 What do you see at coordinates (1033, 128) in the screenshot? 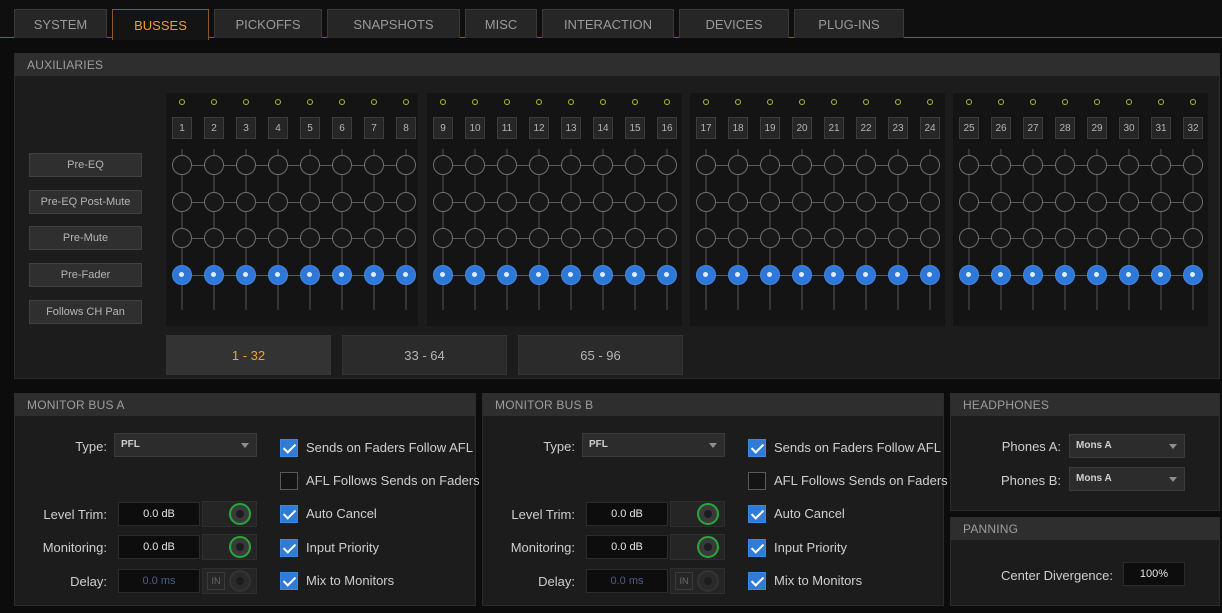
I see `bus-number-button: 27` at bounding box center [1033, 128].